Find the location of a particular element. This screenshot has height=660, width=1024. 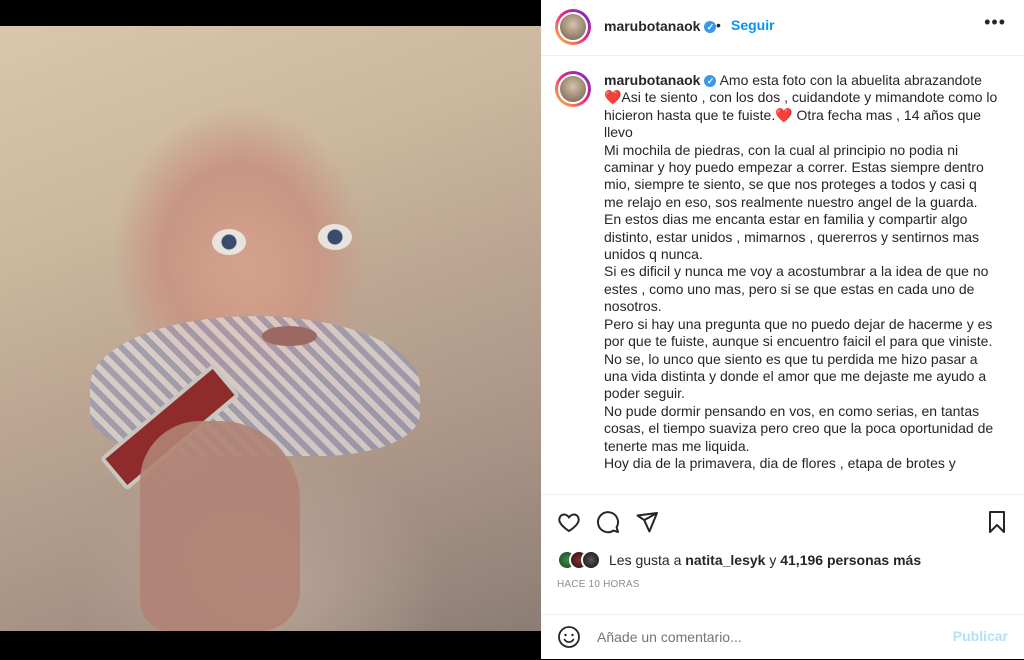

heart-icon is located at coordinates (569, 524).